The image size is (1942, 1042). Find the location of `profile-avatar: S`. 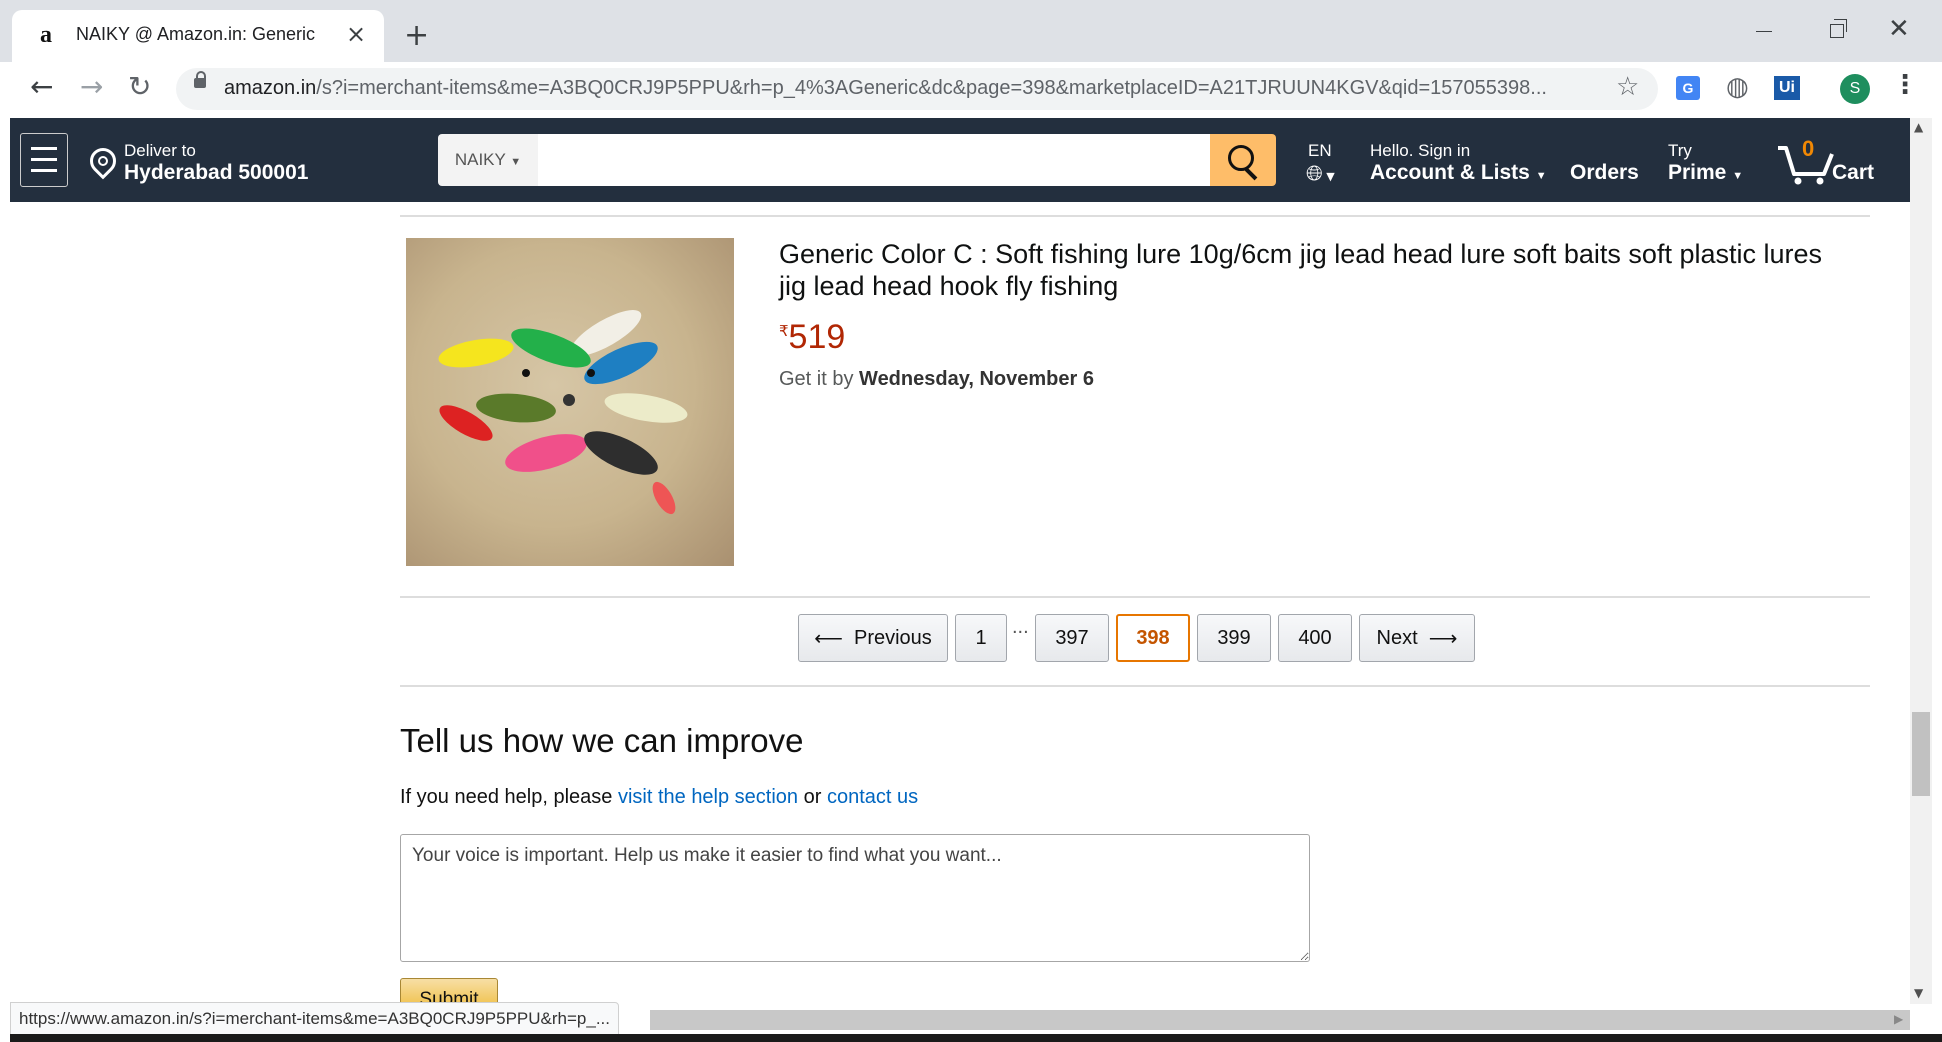

profile-avatar: S is located at coordinates (1855, 89).